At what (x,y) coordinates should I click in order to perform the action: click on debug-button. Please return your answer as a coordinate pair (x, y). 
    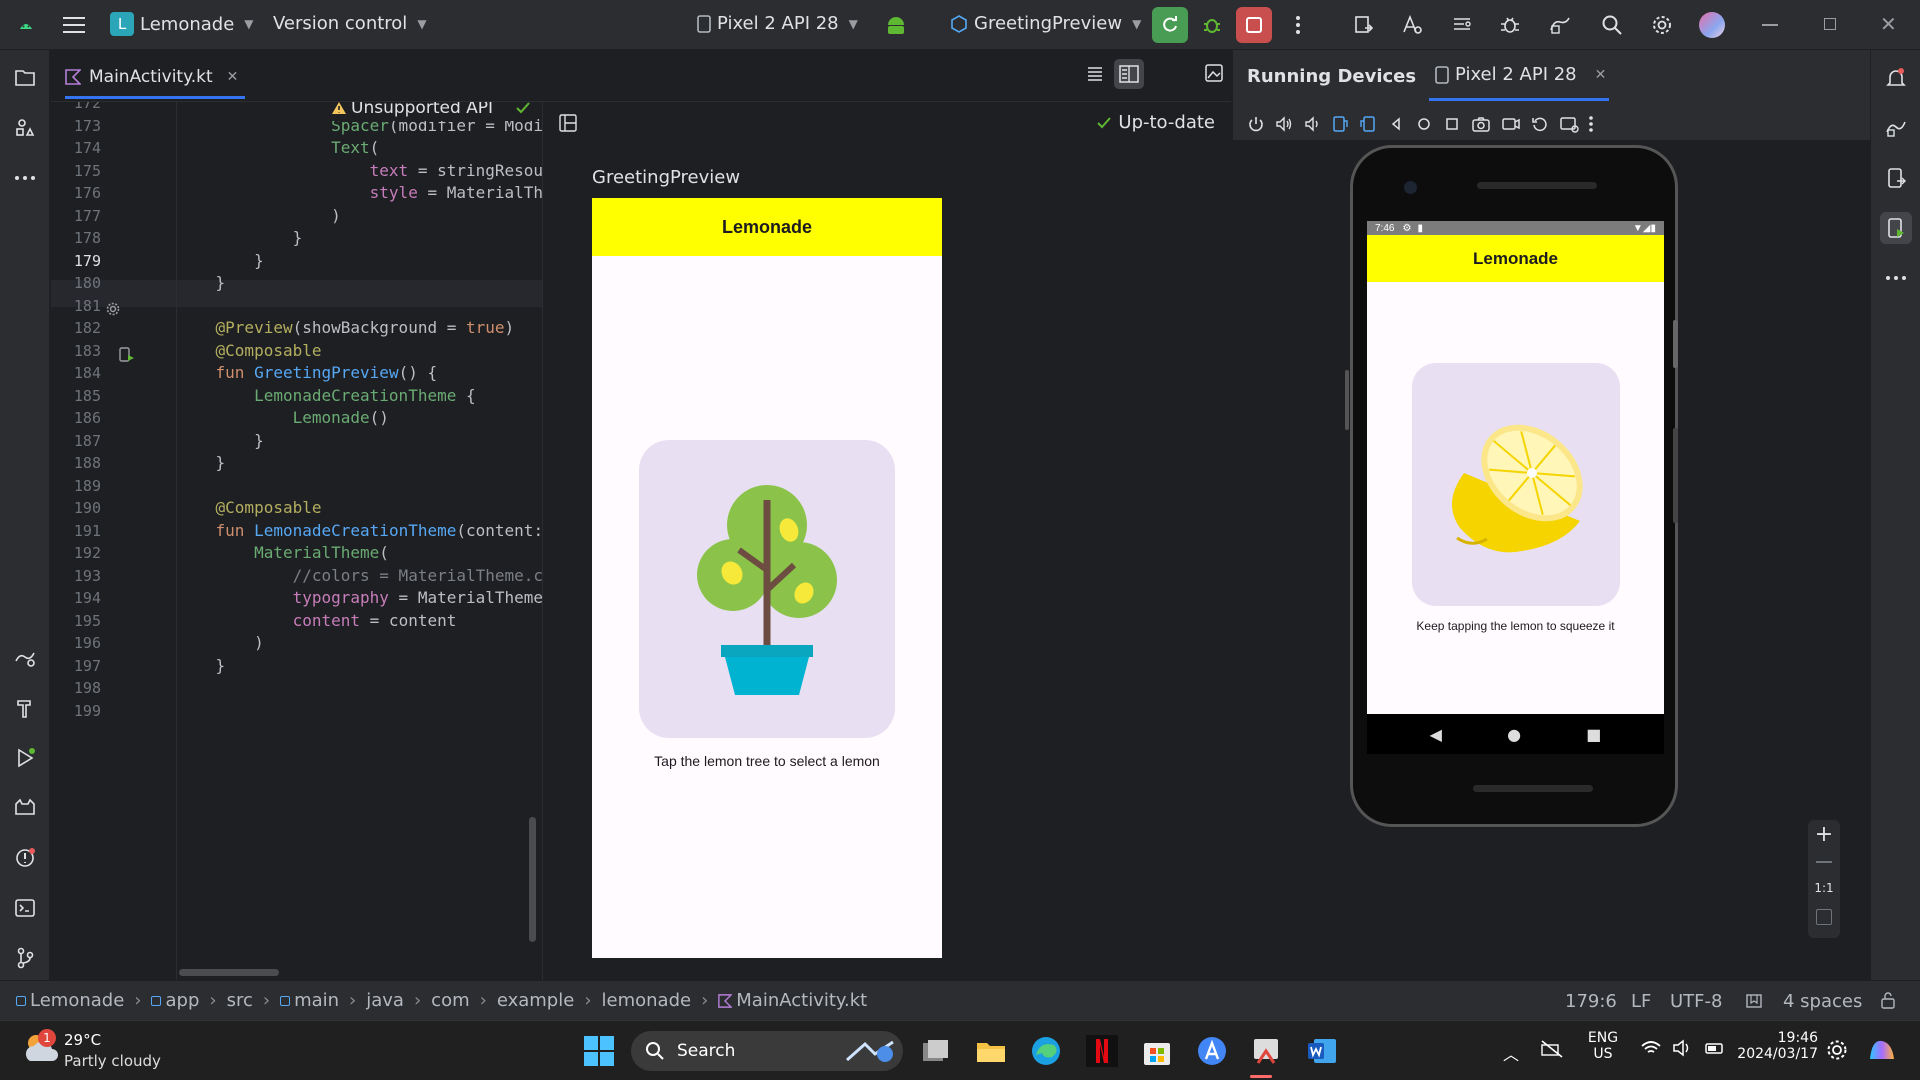
    Looking at the image, I should click on (1212, 25).